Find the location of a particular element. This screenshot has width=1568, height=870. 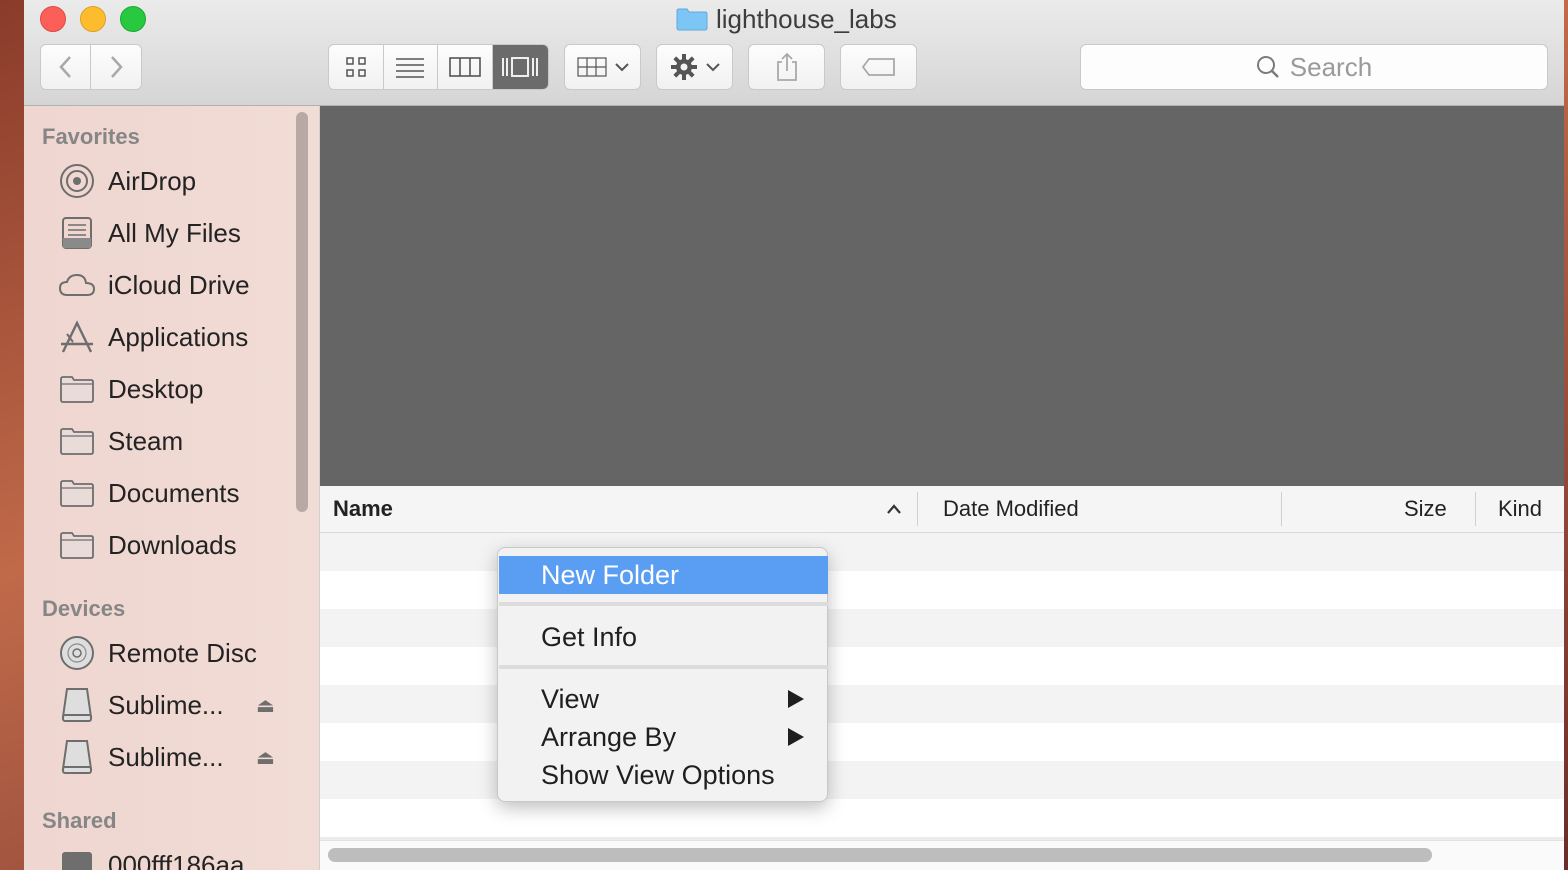

disc-icon is located at coordinates (77, 653).